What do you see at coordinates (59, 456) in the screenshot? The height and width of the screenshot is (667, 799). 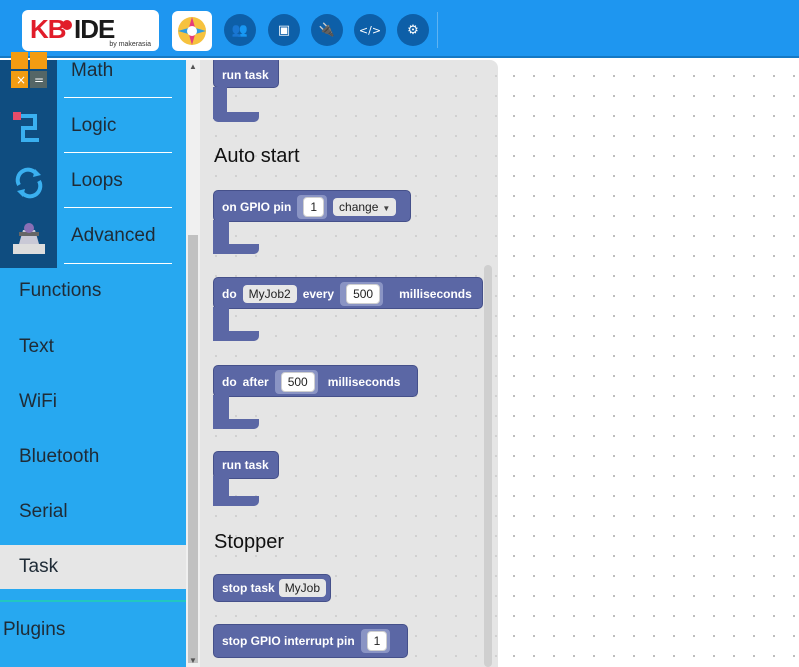 I see `sidebar-item-label: Bluetooth` at bounding box center [59, 456].